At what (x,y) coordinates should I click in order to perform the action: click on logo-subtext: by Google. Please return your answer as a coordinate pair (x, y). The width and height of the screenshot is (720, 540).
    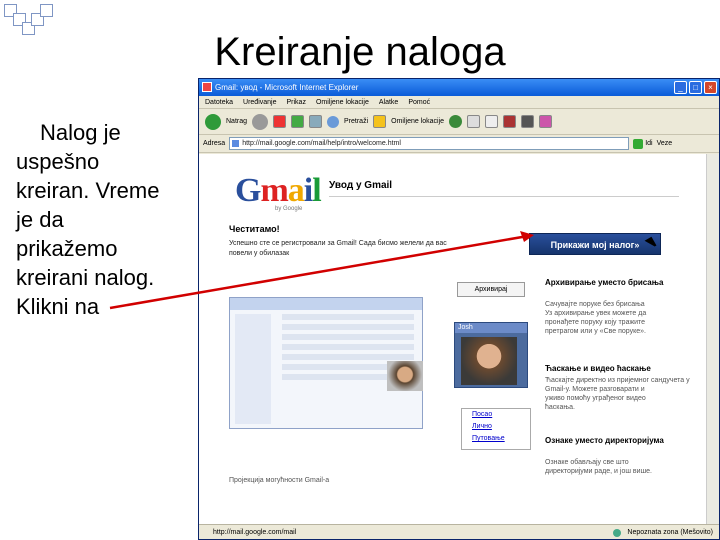
    Looking at the image, I should click on (289, 209).